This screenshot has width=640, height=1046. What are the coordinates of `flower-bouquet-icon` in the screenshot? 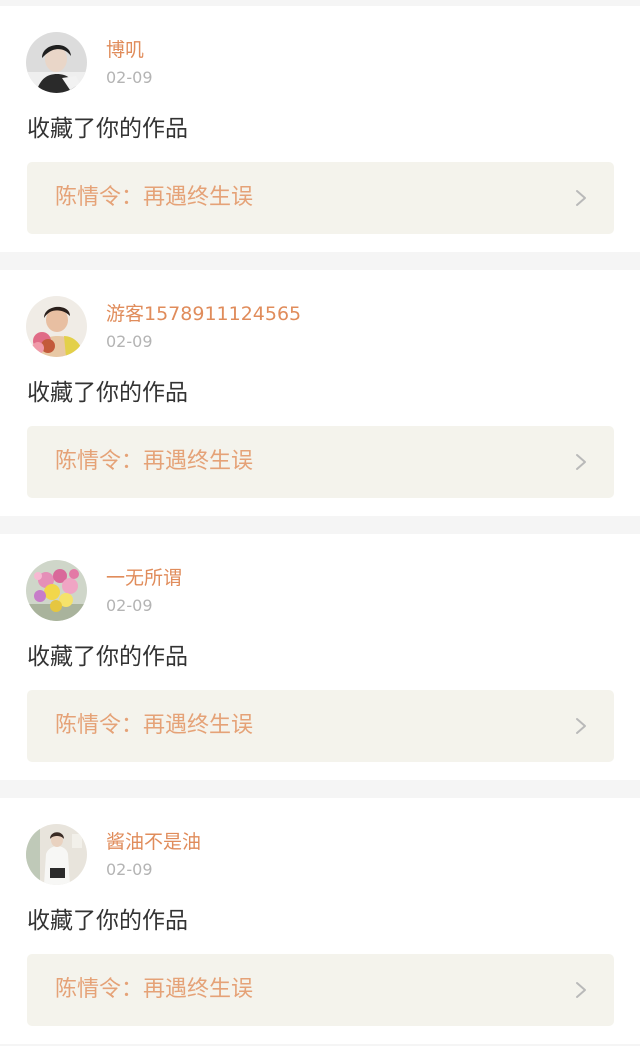 It's located at (56, 590).